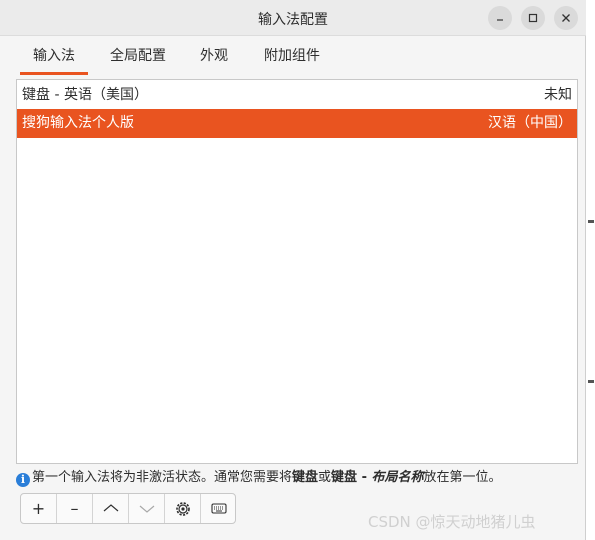  I want to click on close-icon, so click(566, 18).